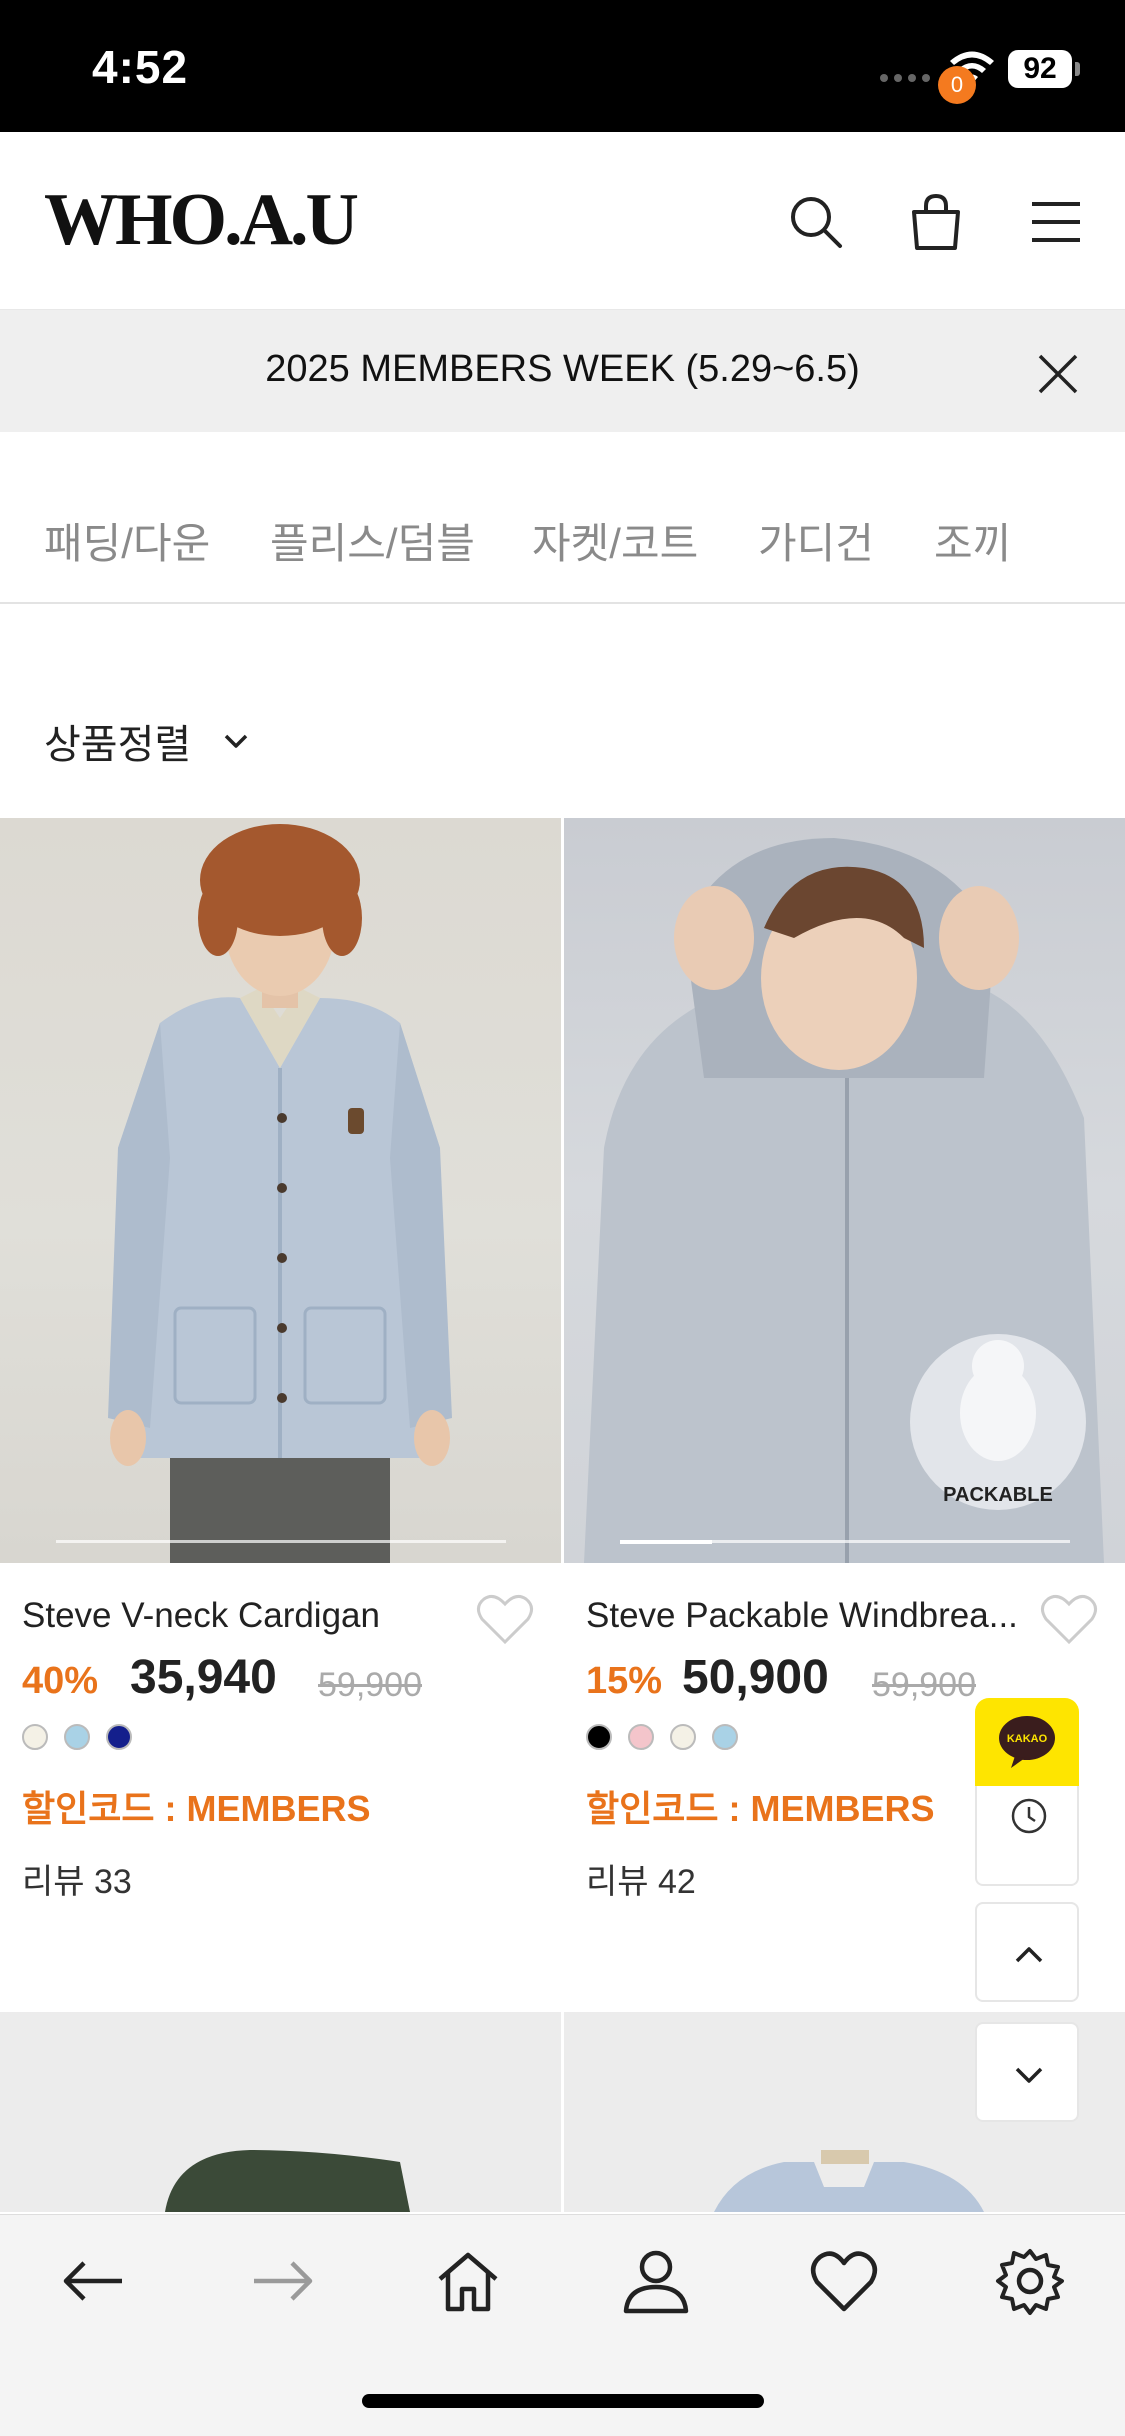 This screenshot has width=1125, height=2436. I want to click on discount-percent: 15%, so click(624, 1681).